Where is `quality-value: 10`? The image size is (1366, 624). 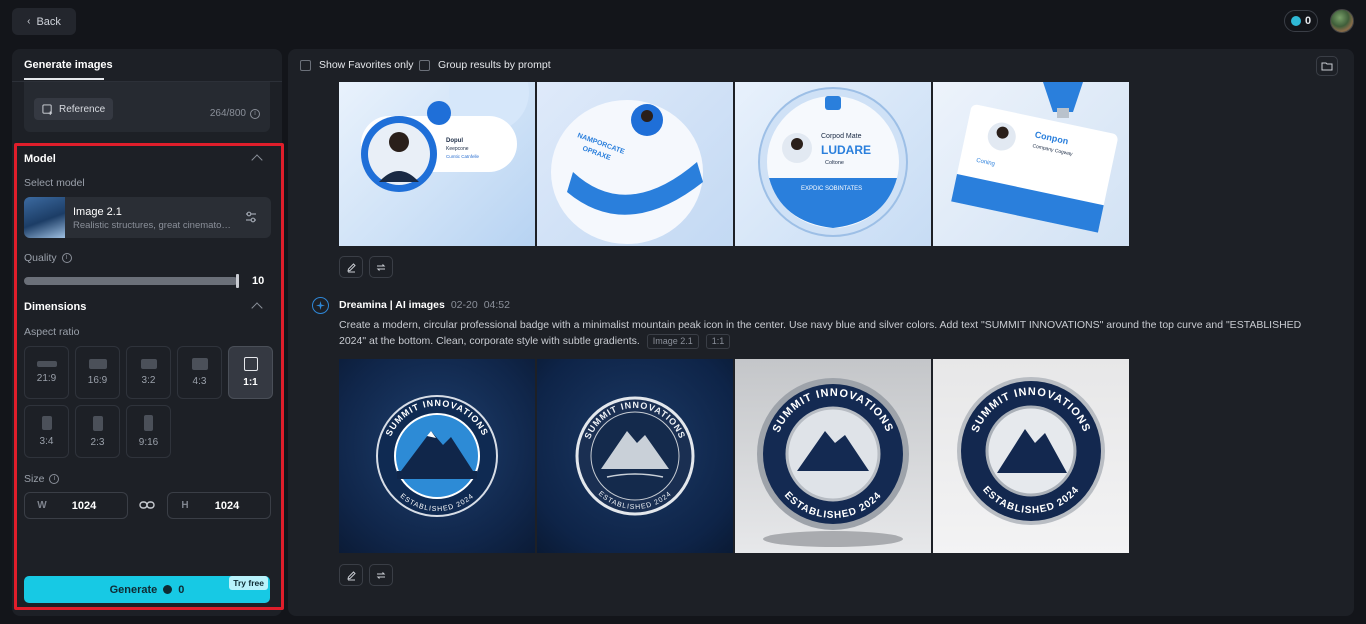 quality-value: 10 is located at coordinates (258, 281).